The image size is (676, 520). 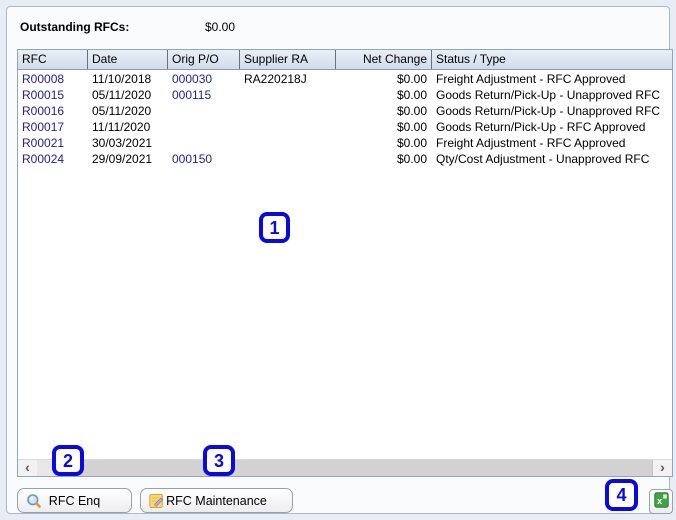 I want to click on callout-number: 1, so click(x=274, y=227).